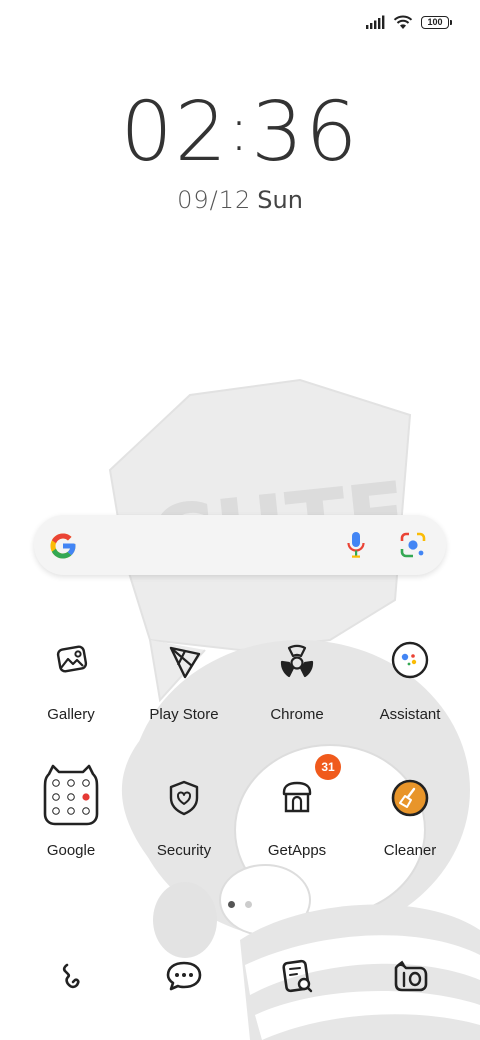 Image resolution: width=480 pixels, height=1040 pixels. I want to click on phone-icon, so click(71, 976).